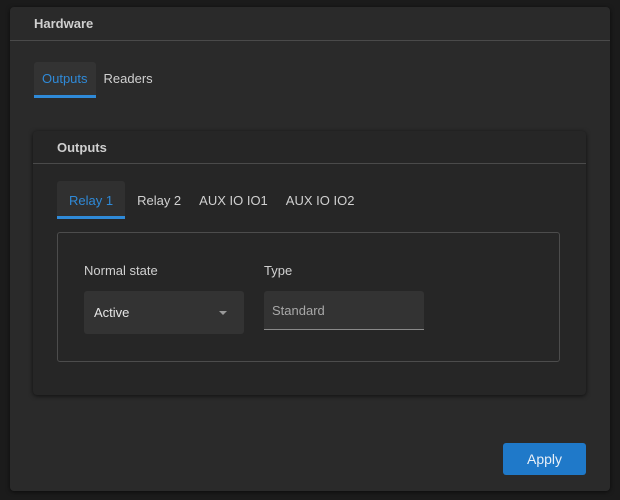 The image size is (620, 500). Describe the element at coordinates (128, 80) in the screenshot. I see `tab-readers: Readers` at that location.